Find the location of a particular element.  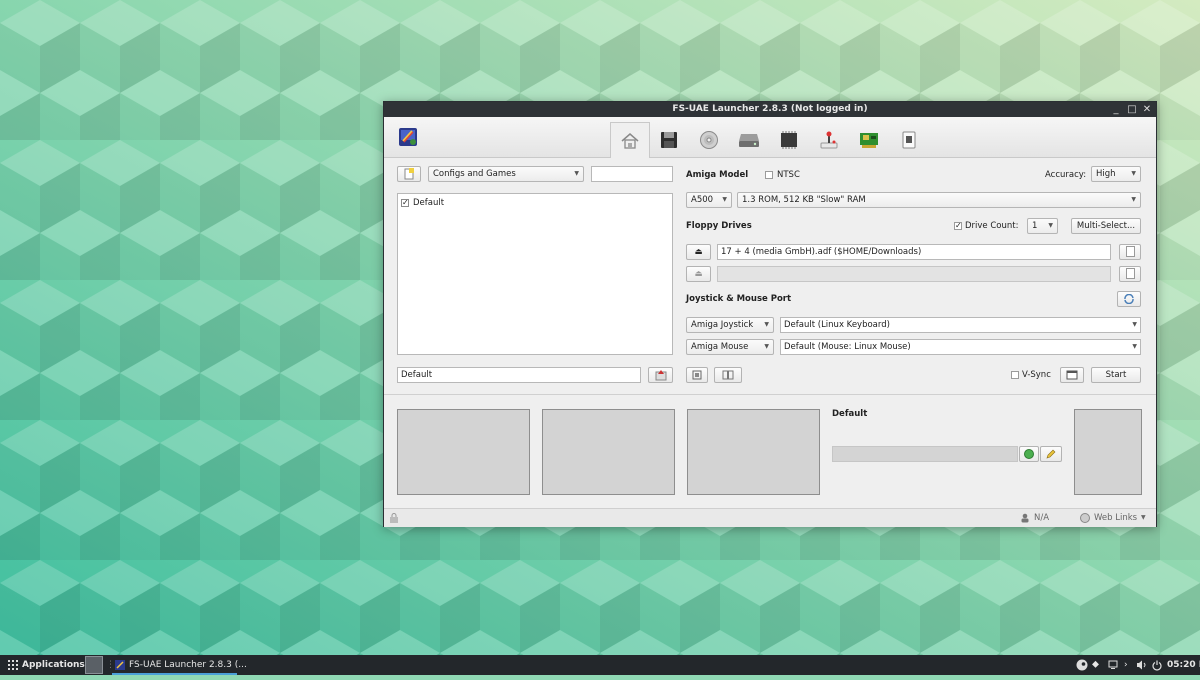

section-divider is located at coordinates (770, 394).